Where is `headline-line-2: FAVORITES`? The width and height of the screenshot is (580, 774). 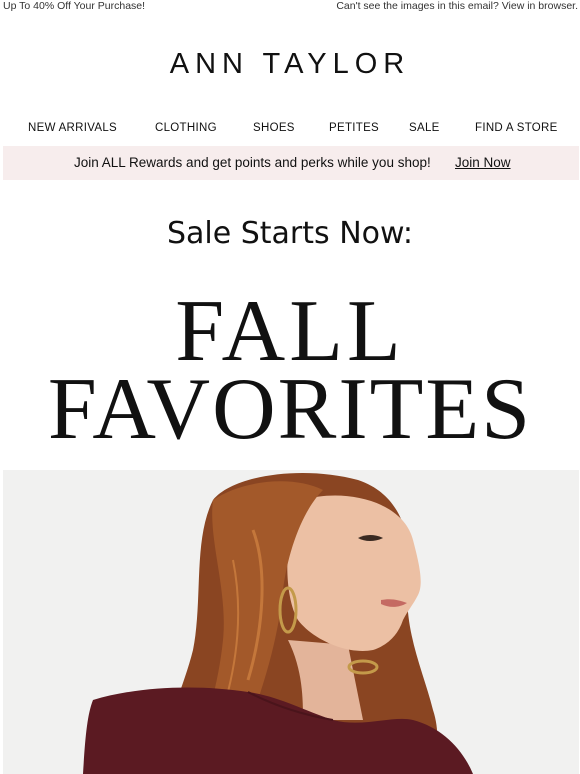 headline-line-2: FAVORITES is located at coordinates (290, 409).